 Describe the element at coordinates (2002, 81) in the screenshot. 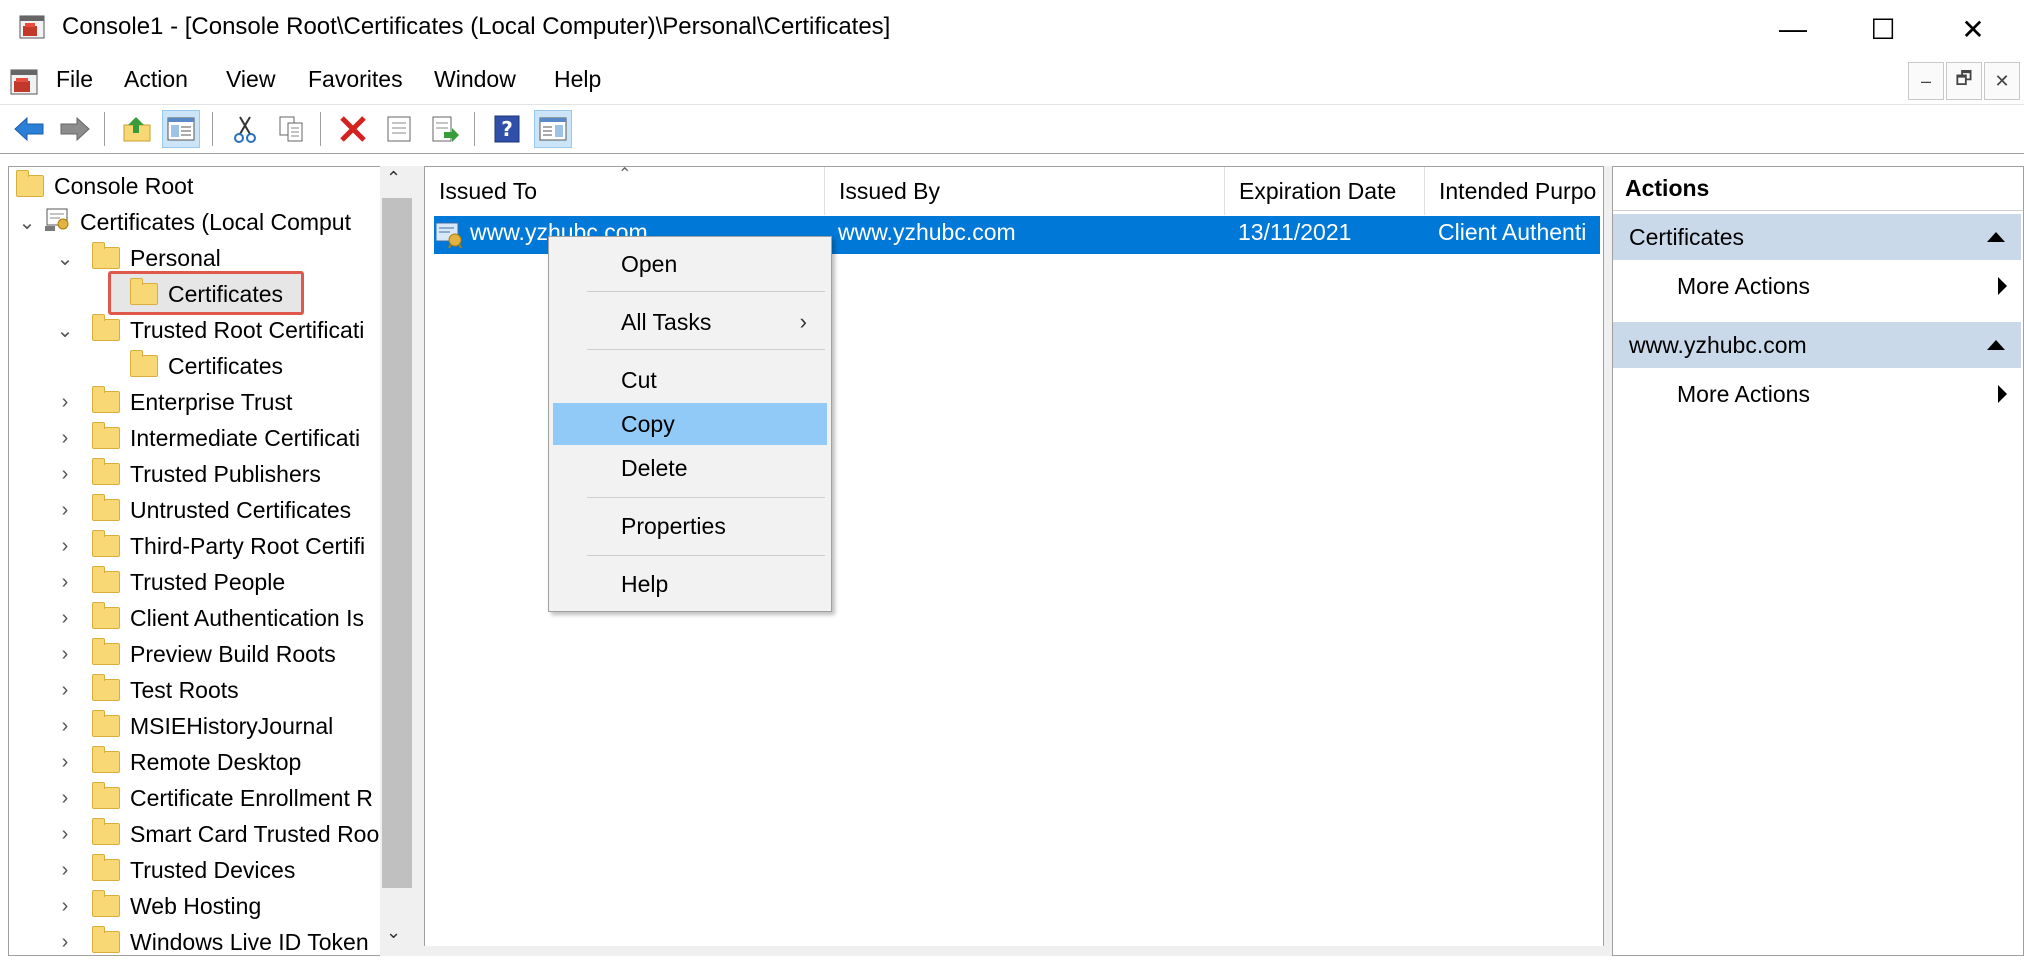

I see `mdi-close-button: ✕` at that location.